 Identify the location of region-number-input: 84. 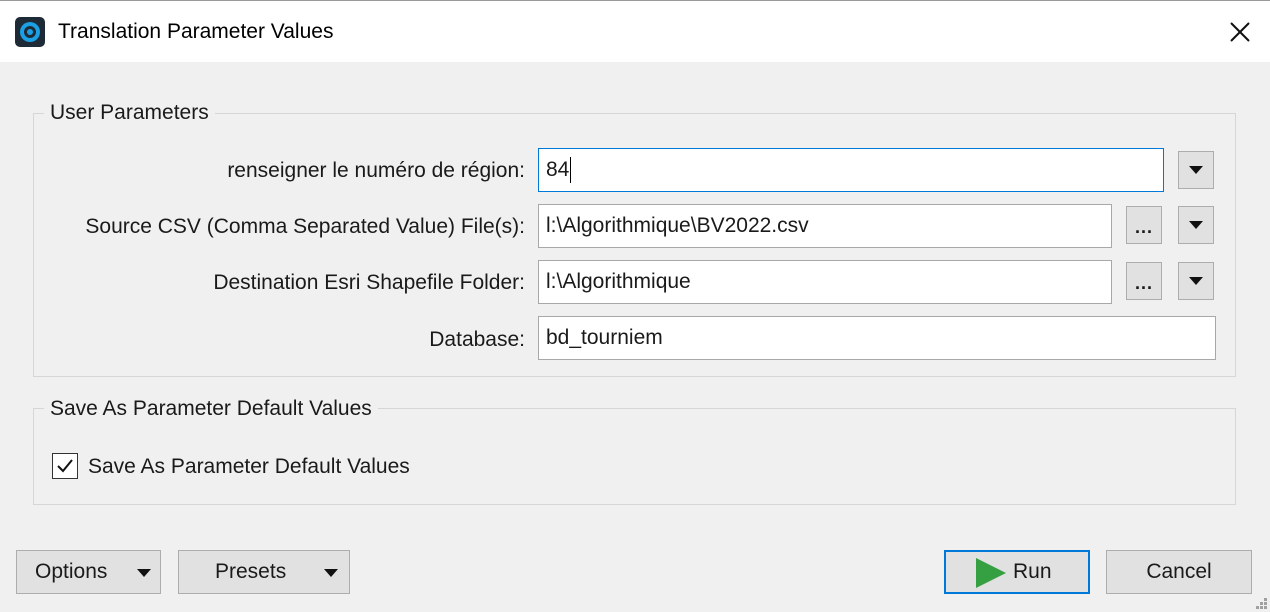
(851, 170).